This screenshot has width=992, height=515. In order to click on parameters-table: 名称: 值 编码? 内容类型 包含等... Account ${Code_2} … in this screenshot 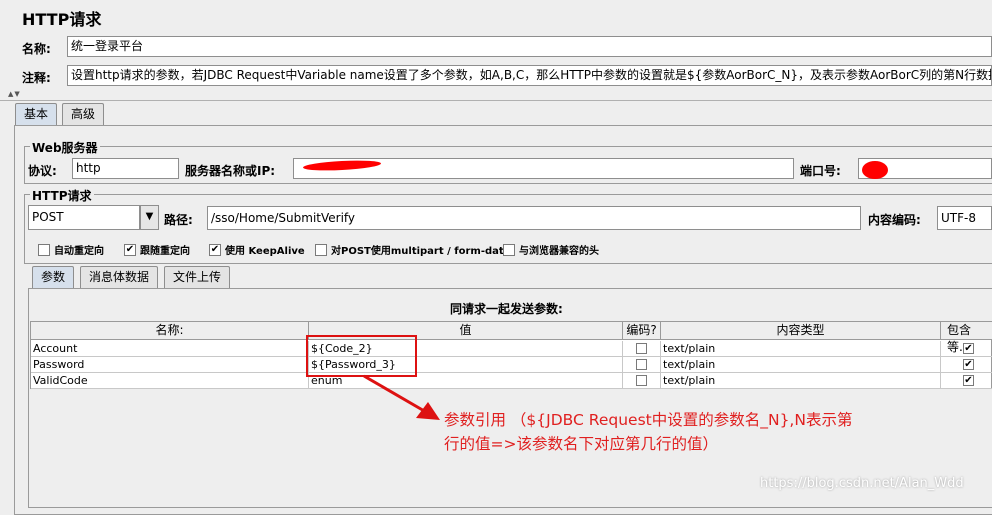, I will do `click(511, 355)`.